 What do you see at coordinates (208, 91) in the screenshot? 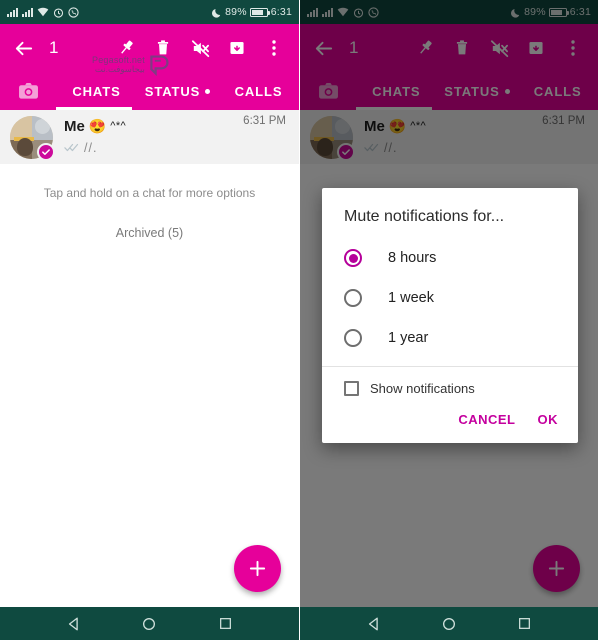
I see `status-unread-dot` at bounding box center [208, 91].